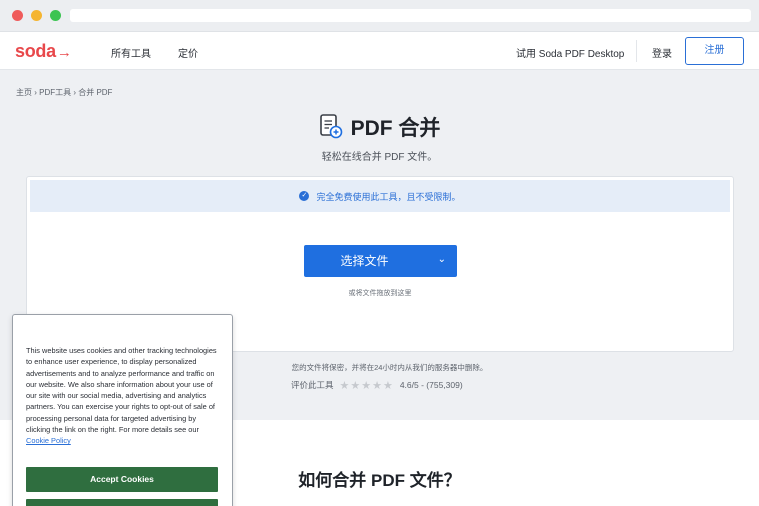  I want to click on nav-try-desktop: 试用 Soda PDF Desktop, so click(570, 52).